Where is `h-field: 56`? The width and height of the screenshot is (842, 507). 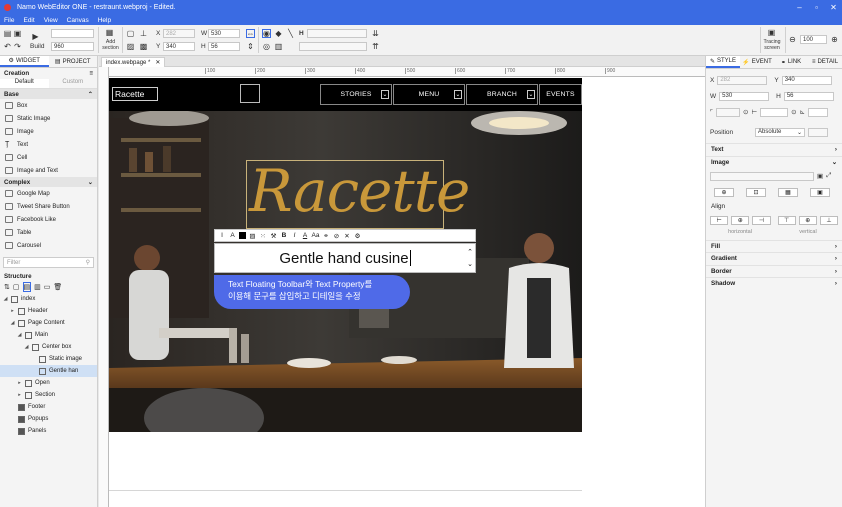 h-field: 56 is located at coordinates (224, 46).